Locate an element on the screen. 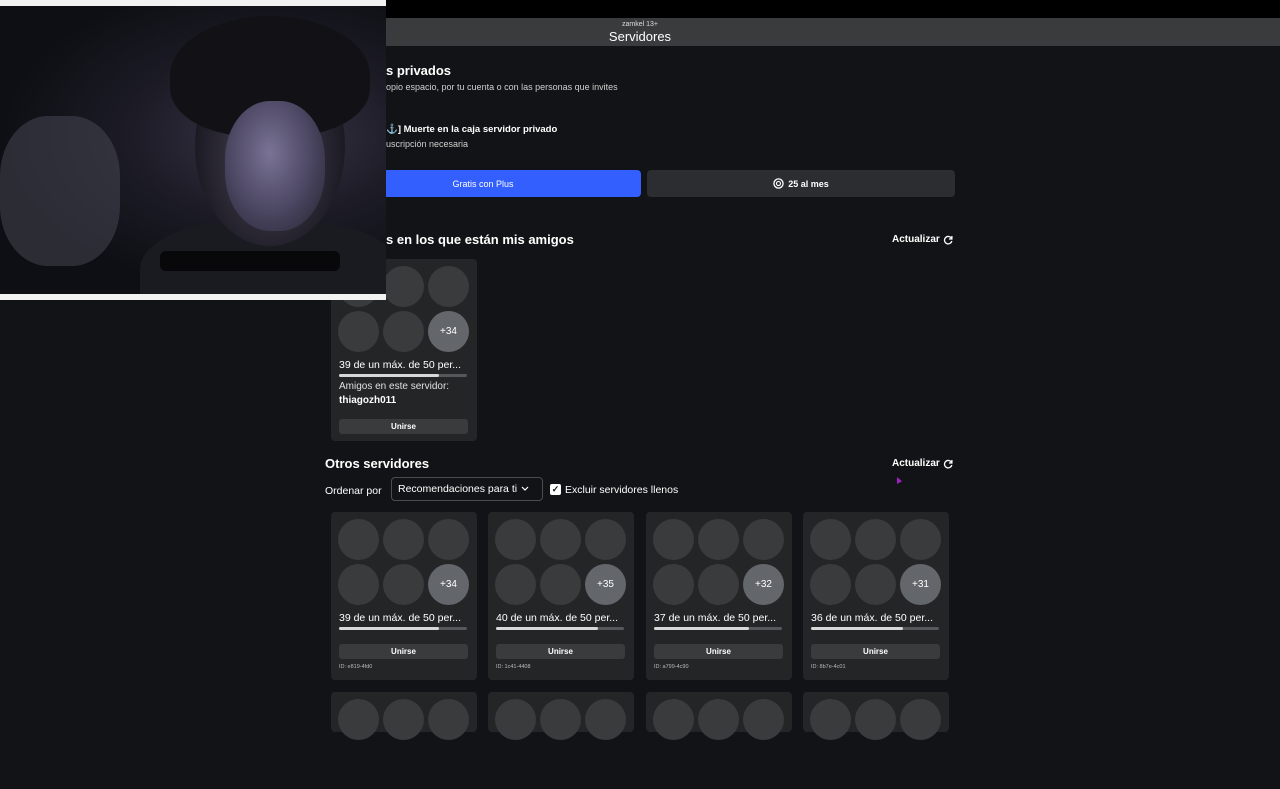  player-avatars: +32 is located at coordinates (719, 564).